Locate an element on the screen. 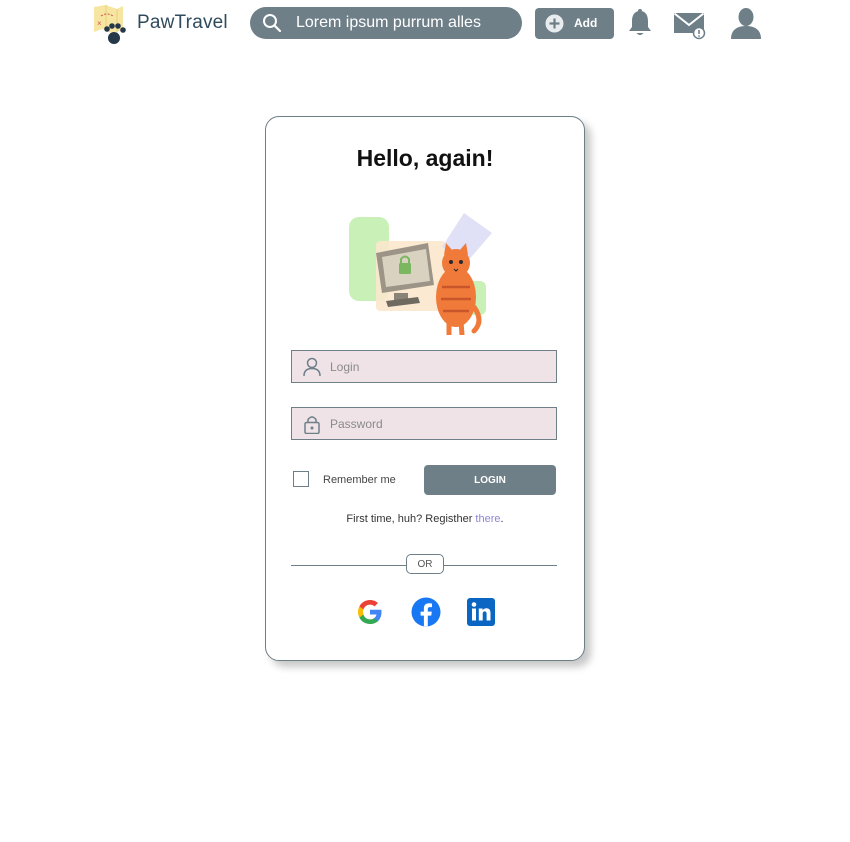 The height and width of the screenshot is (842, 850). login-input is located at coordinates (437, 366).